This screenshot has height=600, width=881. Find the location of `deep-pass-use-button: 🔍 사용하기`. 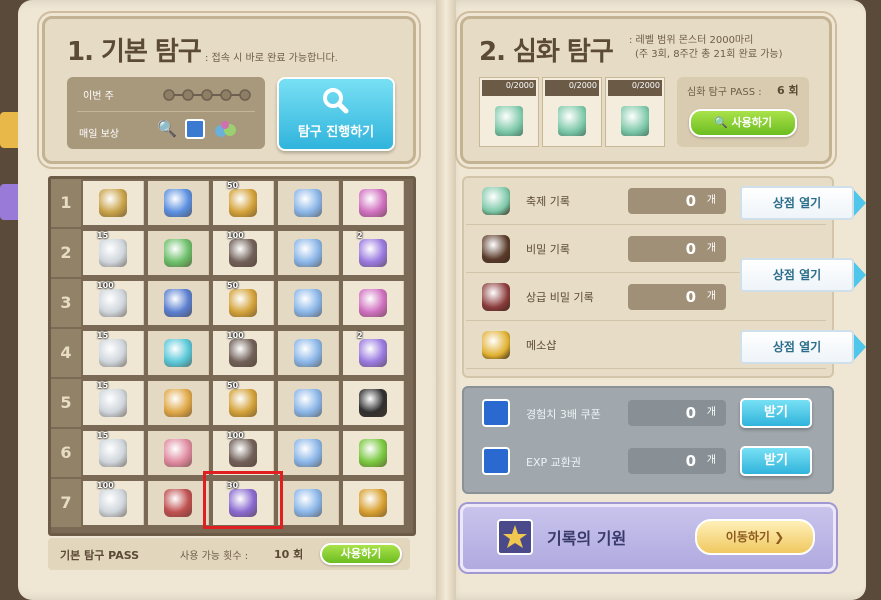

deep-pass-use-button: 🔍 사용하기 is located at coordinates (743, 123).